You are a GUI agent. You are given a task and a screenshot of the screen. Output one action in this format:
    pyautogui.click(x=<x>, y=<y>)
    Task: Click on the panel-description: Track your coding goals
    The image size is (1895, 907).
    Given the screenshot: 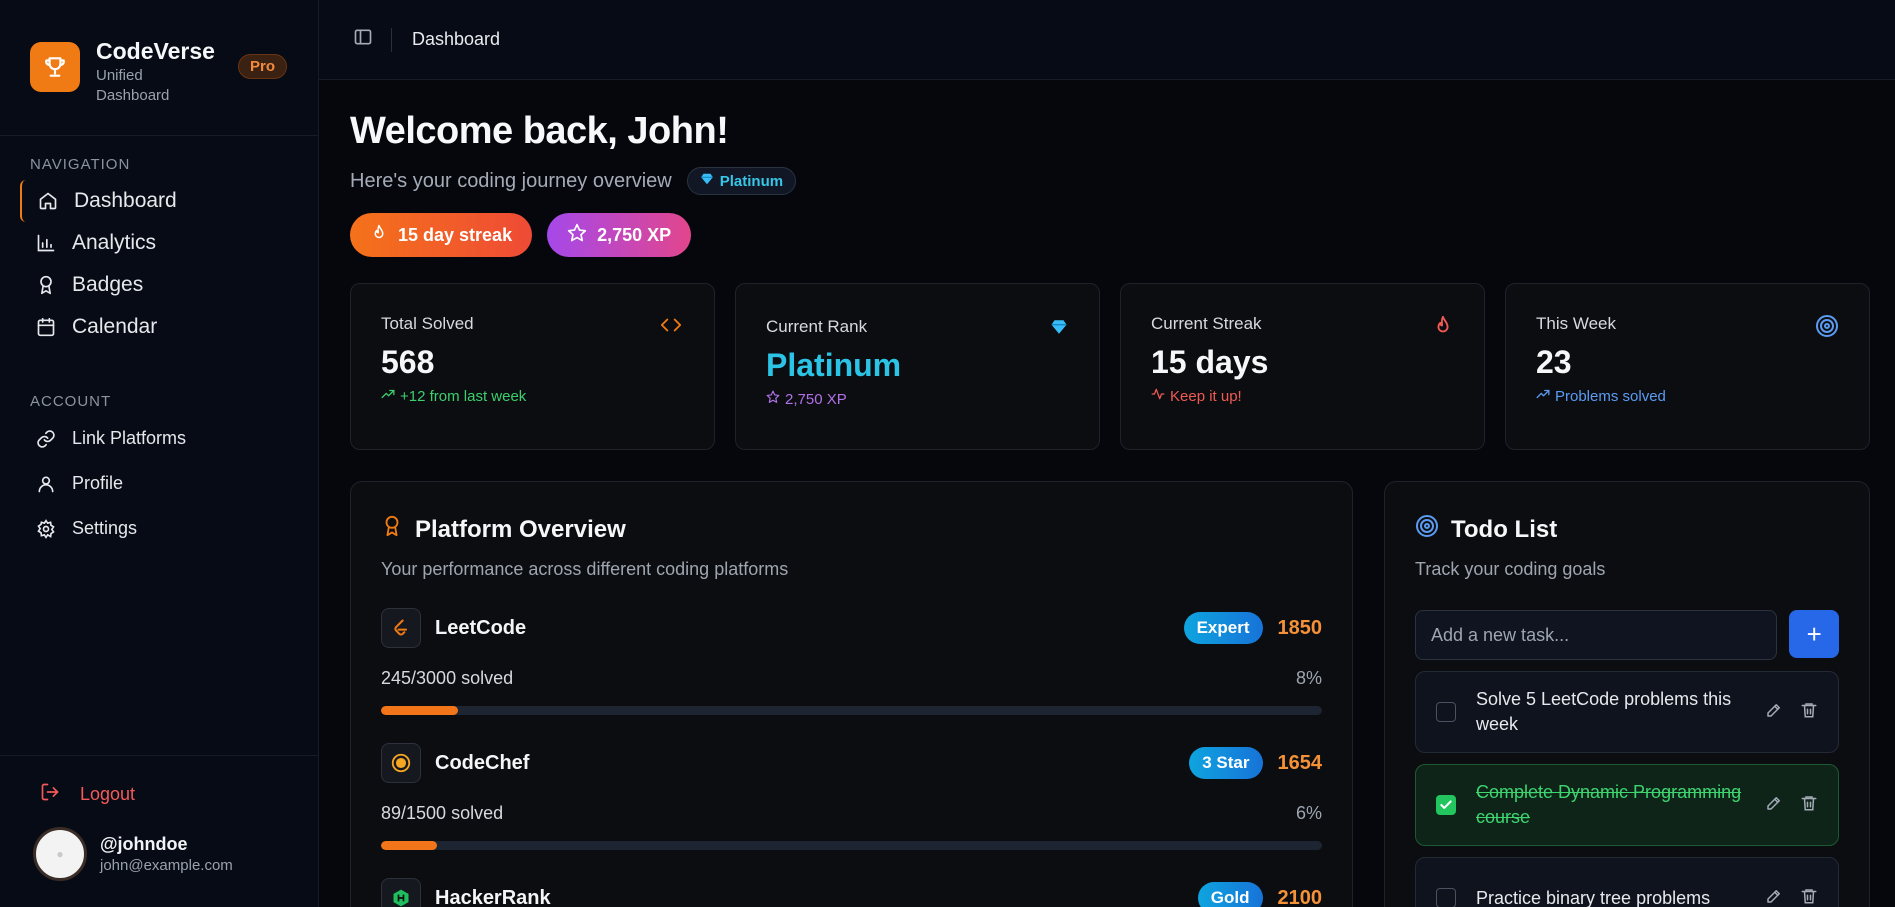 What is the action you would take?
    pyautogui.click(x=1510, y=569)
    